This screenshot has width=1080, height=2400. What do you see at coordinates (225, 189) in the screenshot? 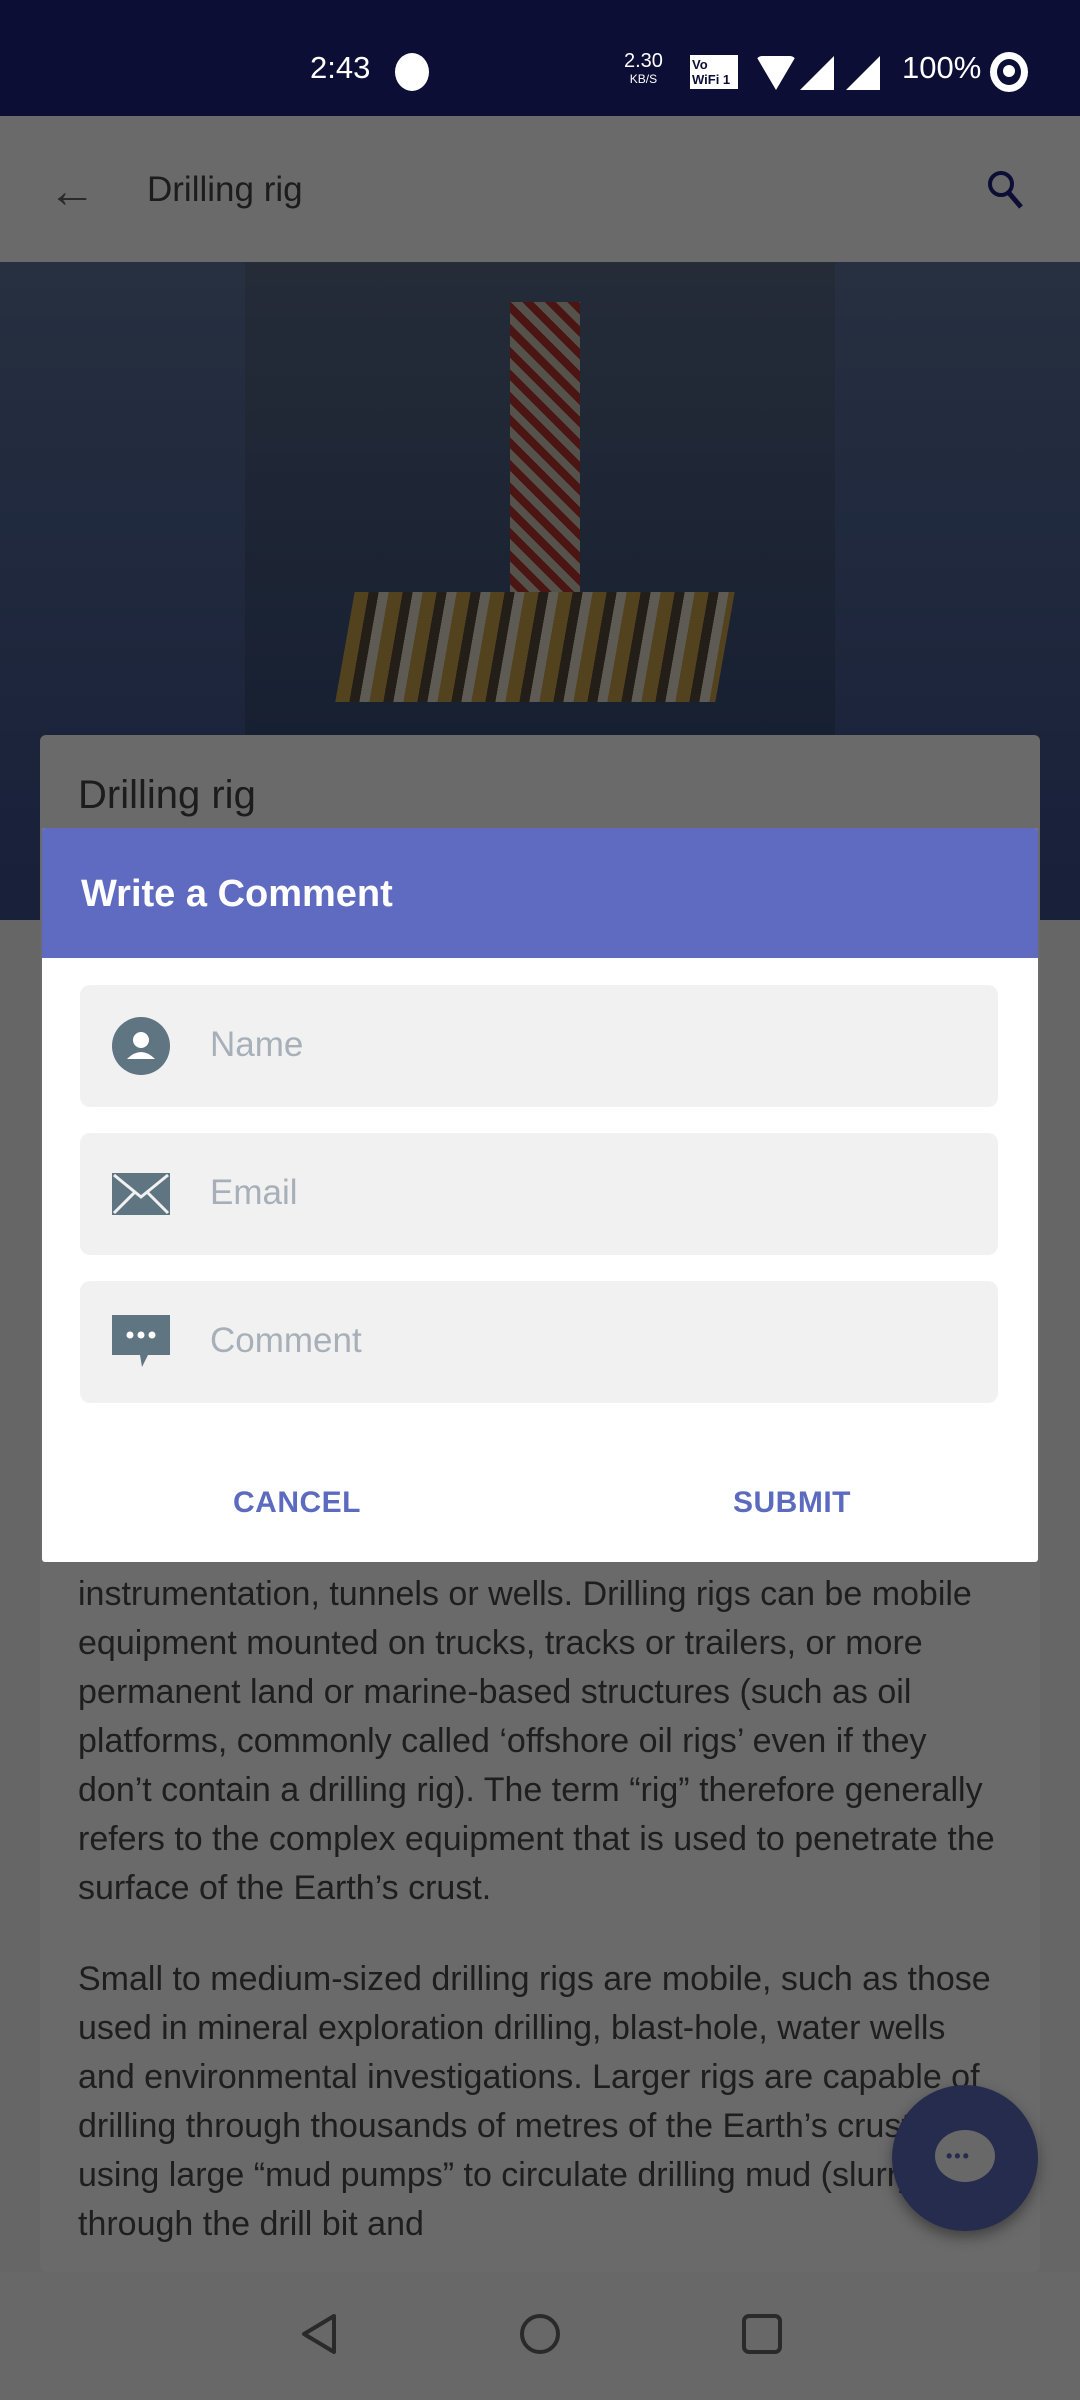
I see `page-title: Drilling rig` at bounding box center [225, 189].